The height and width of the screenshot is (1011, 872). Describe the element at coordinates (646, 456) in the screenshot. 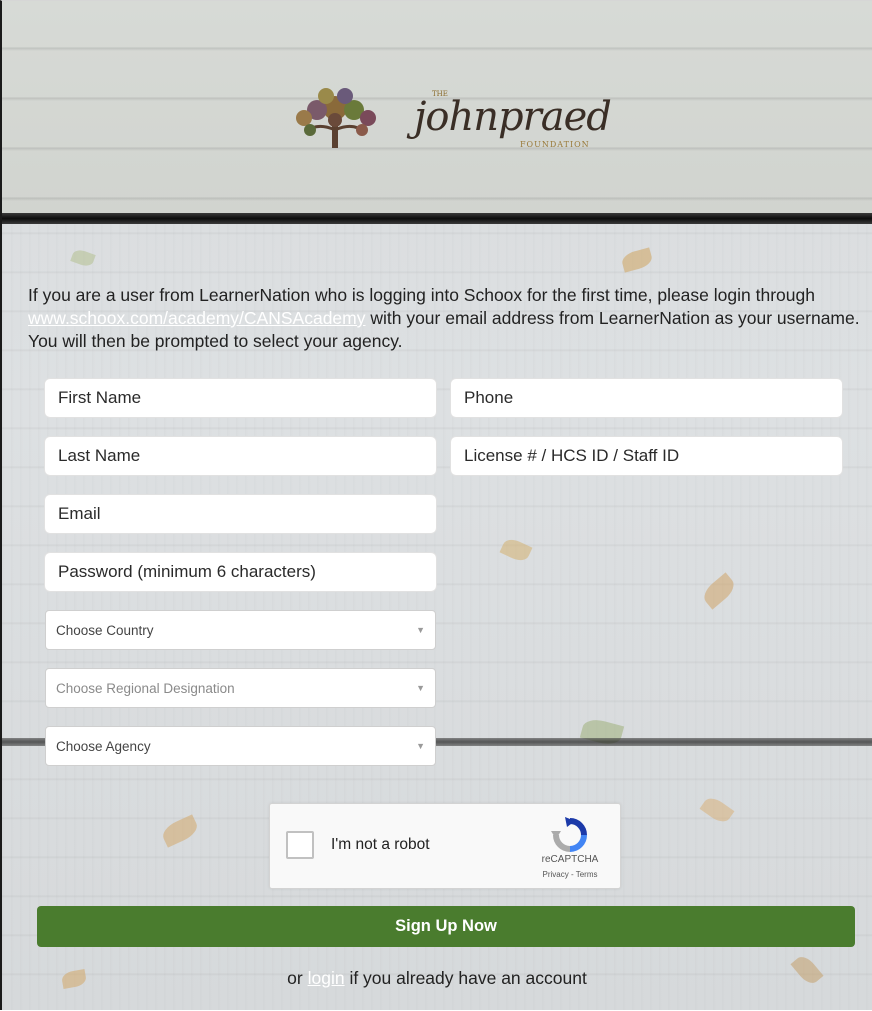

I see `license-id-input` at that location.